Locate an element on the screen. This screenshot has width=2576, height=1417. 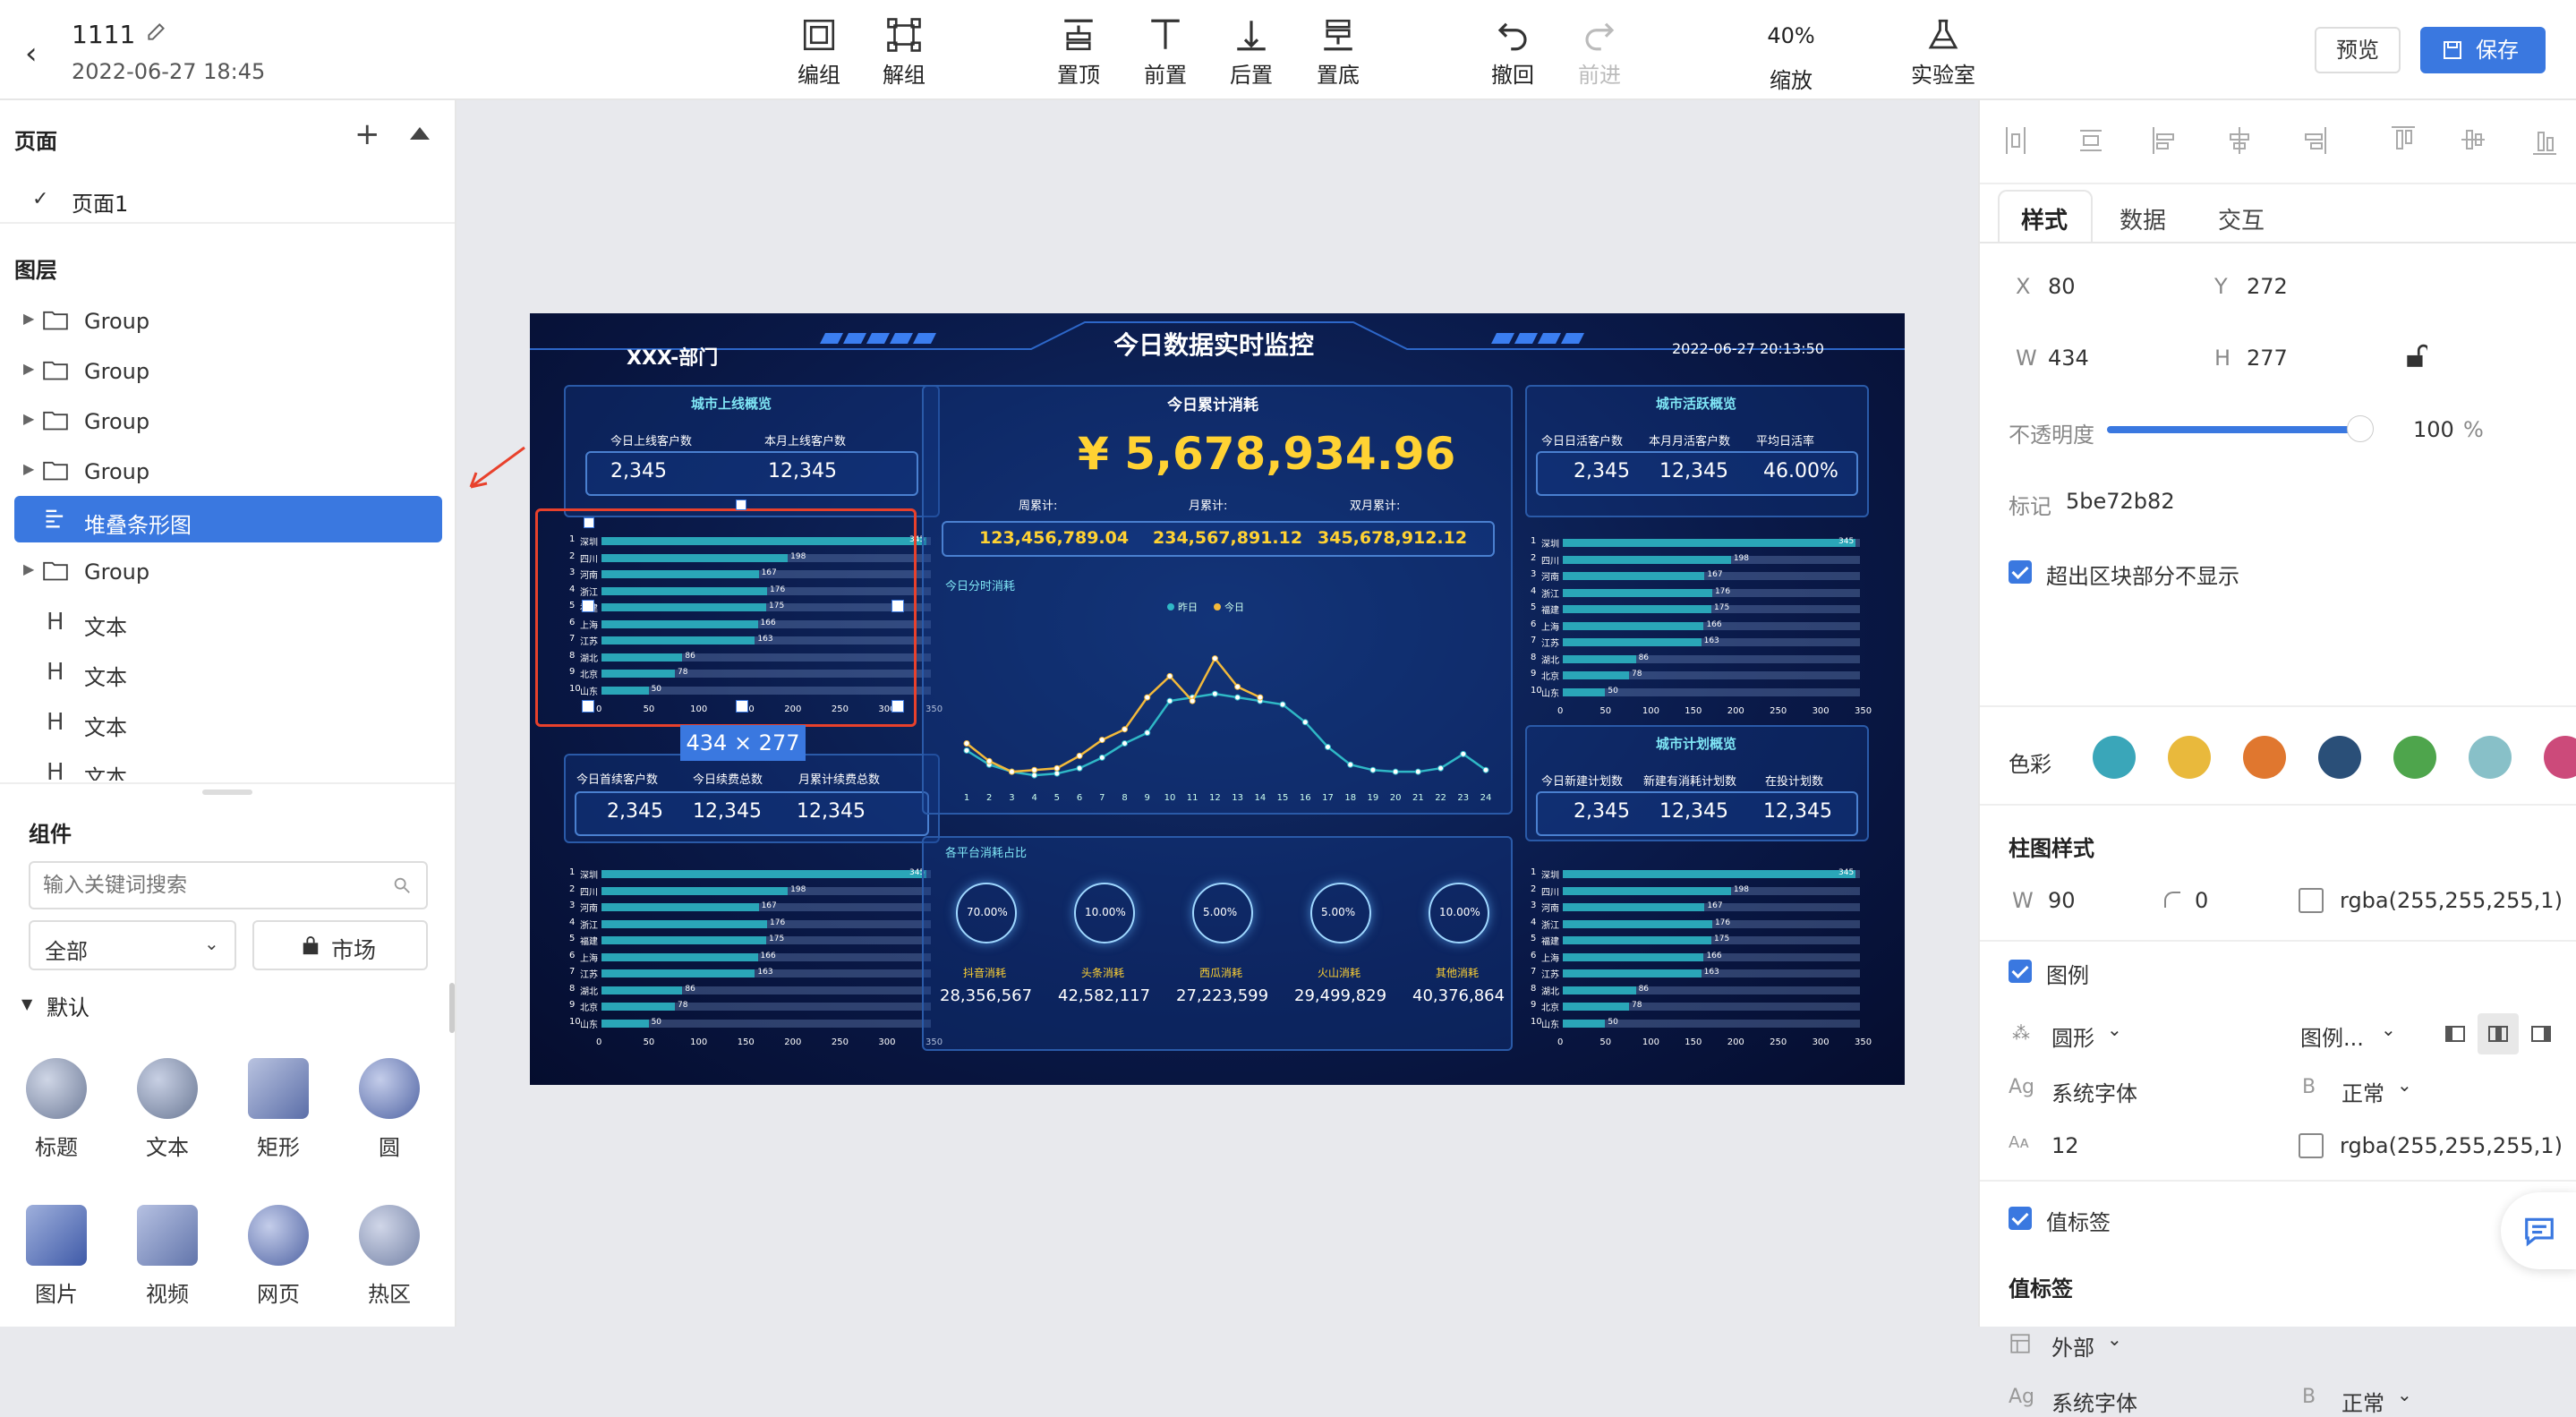
bar-color-value: rgba(255,255,255,1) is located at coordinates (2451, 900).